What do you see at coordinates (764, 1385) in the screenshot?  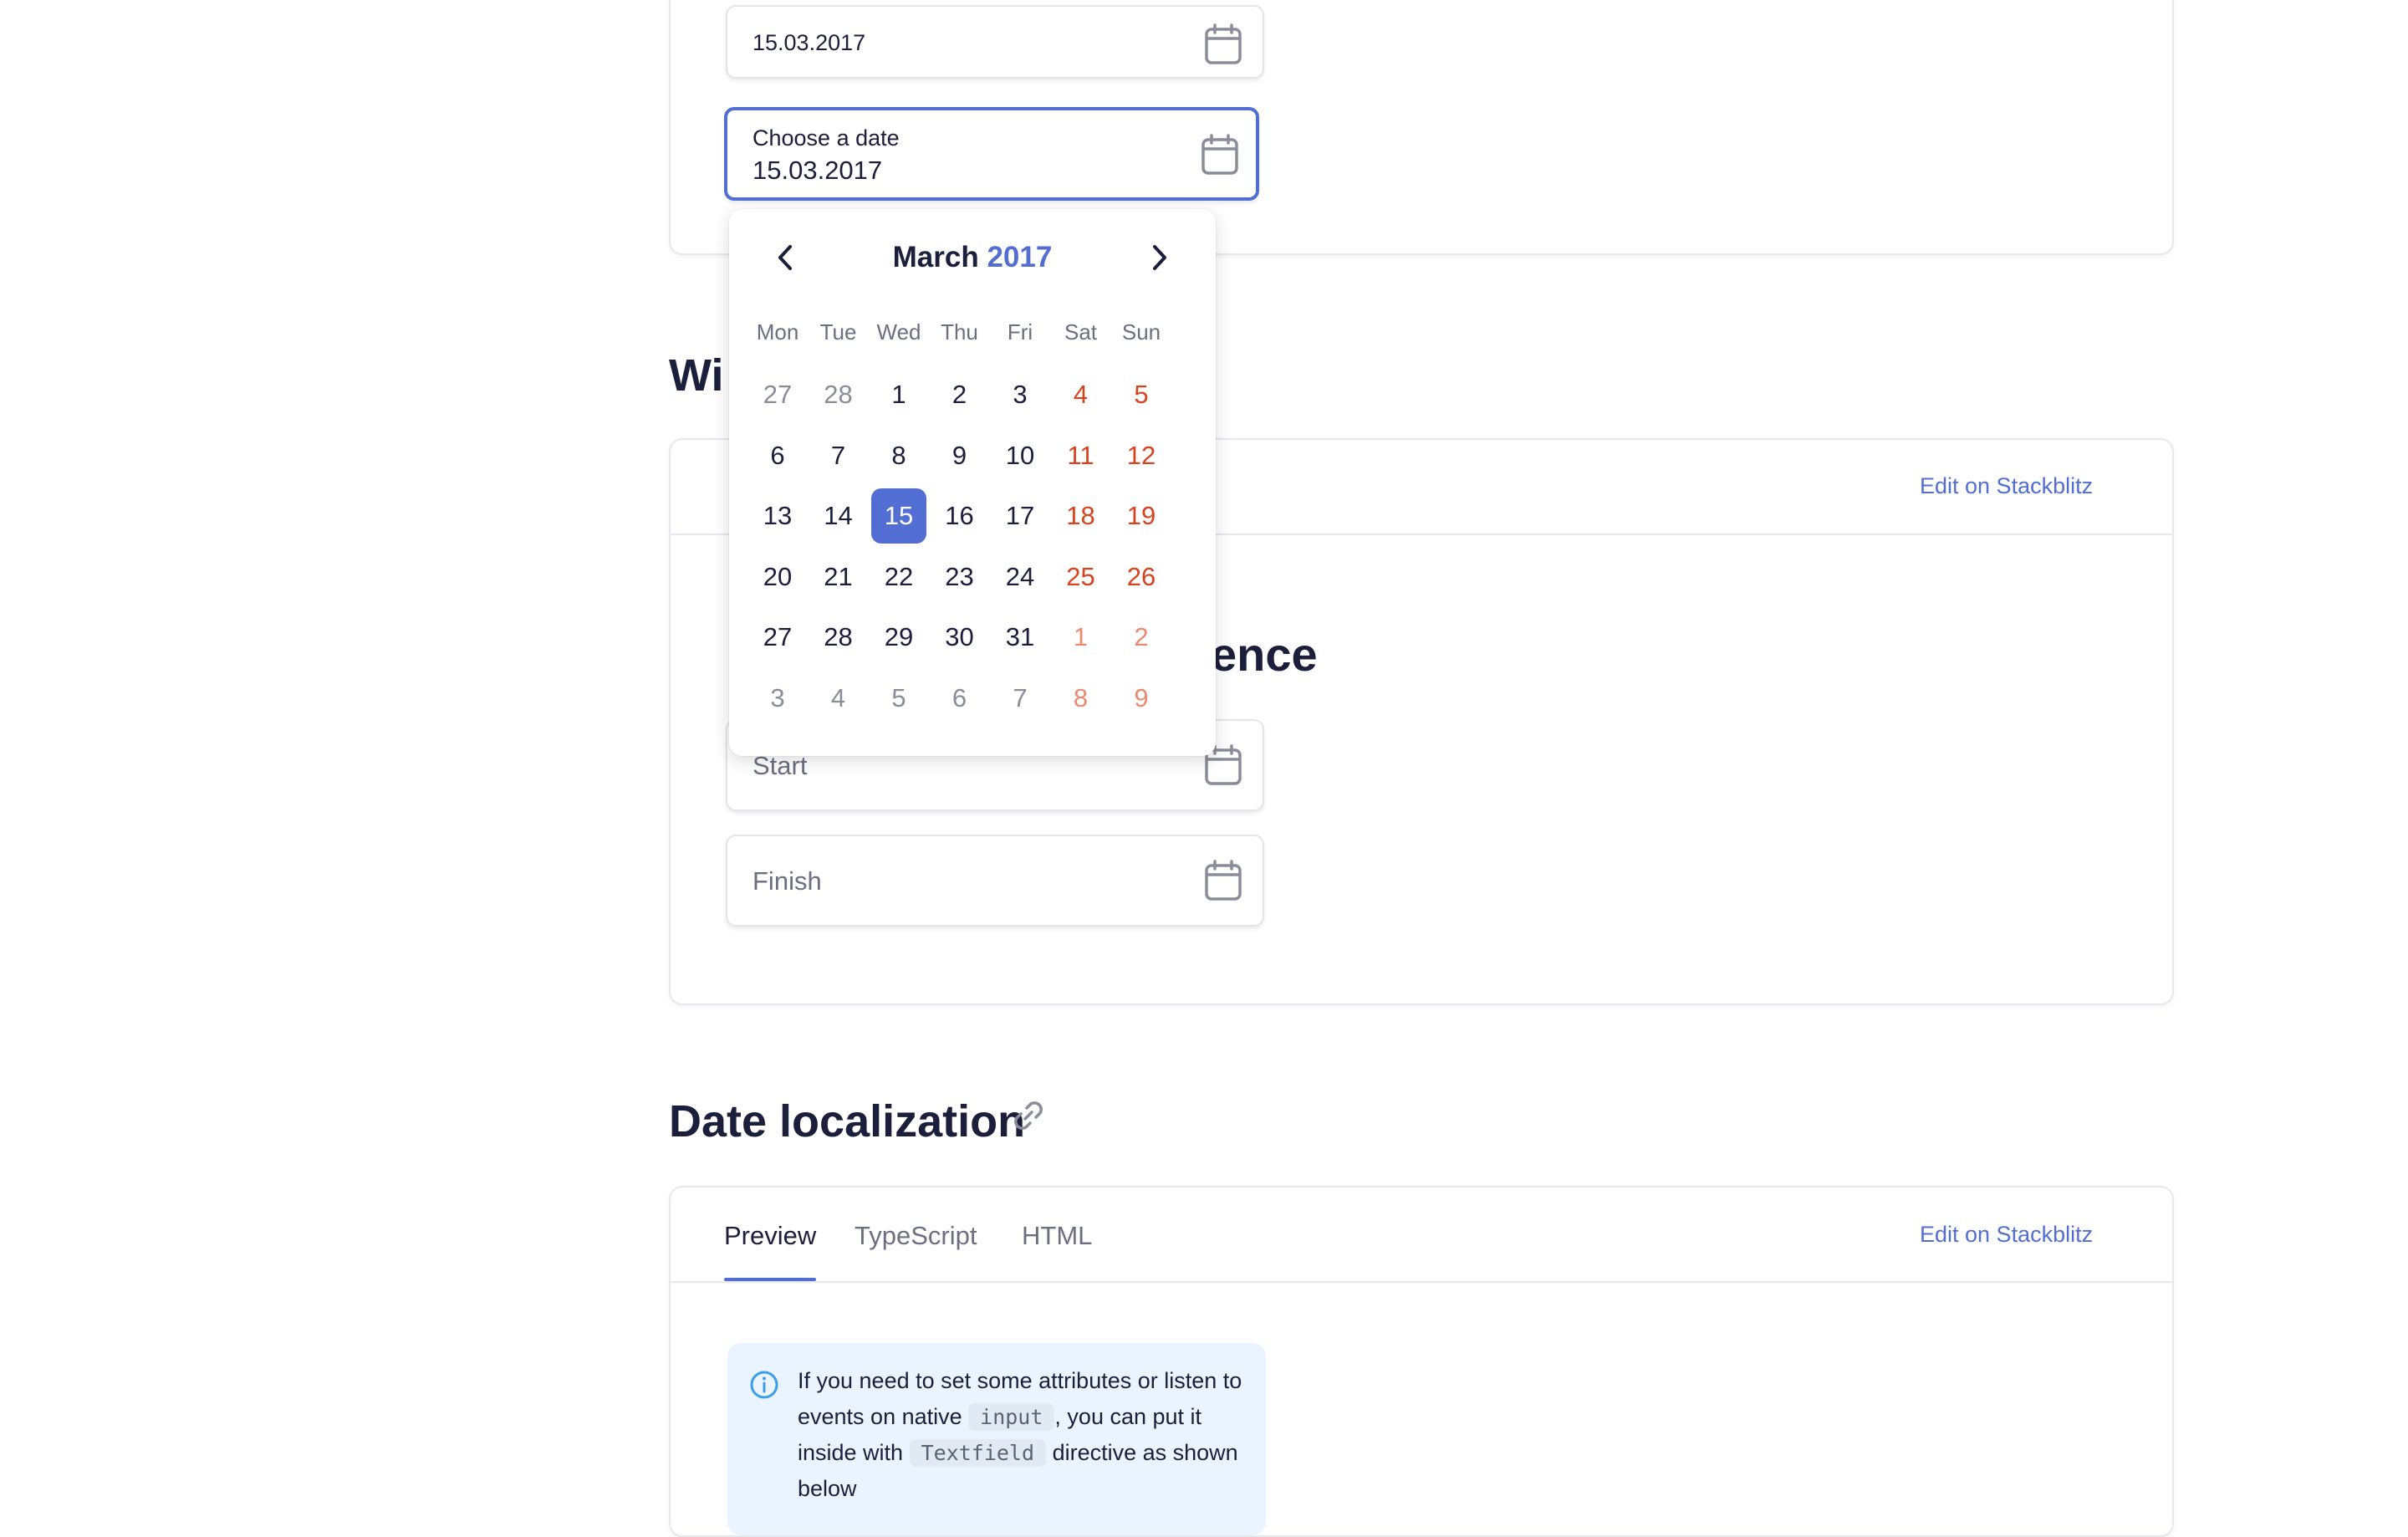 I see `info-icon` at bounding box center [764, 1385].